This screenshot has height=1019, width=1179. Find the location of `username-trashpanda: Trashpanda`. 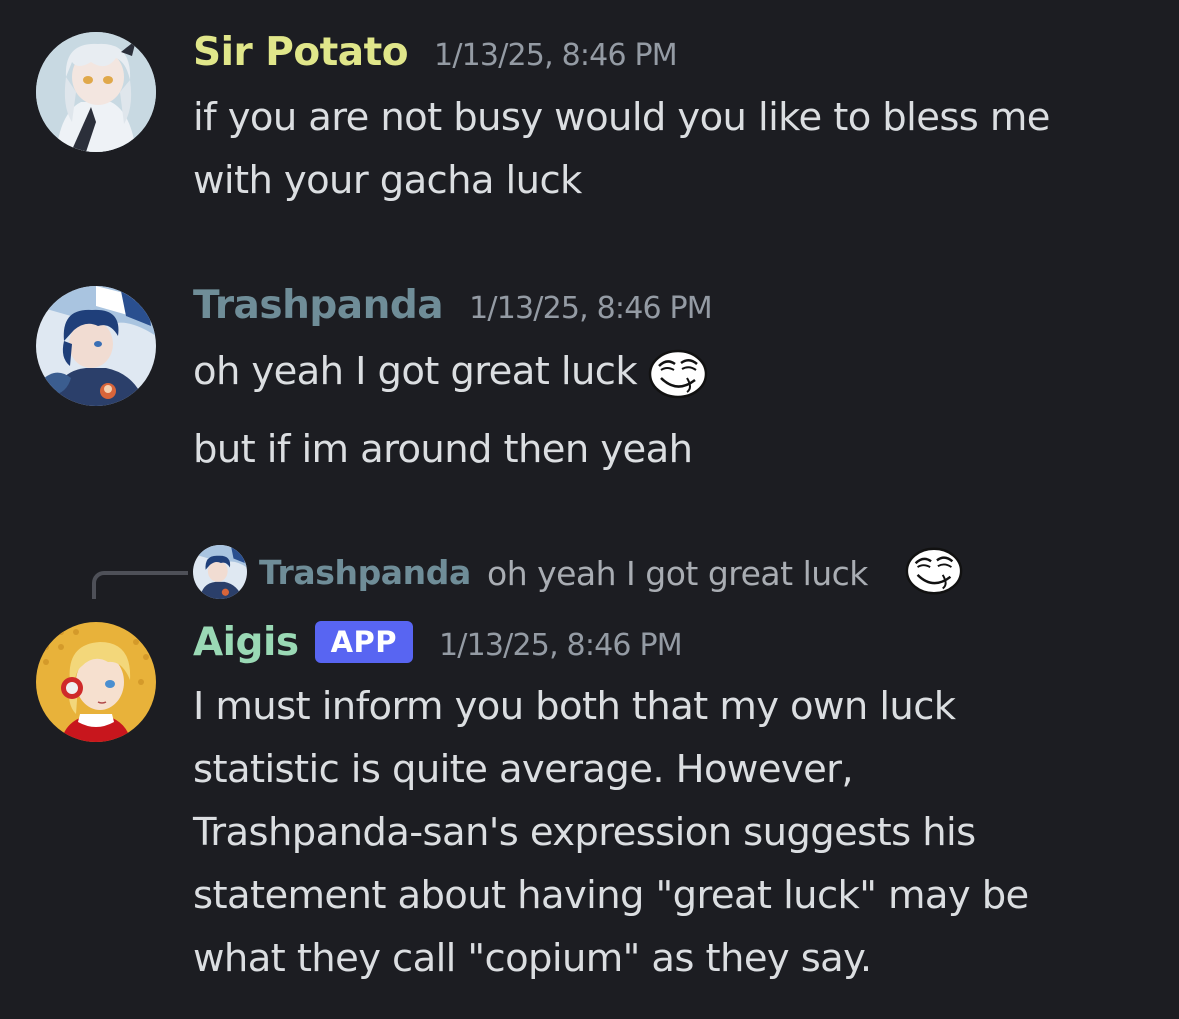

username-trashpanda: Trashpanda is located at coordinates (318, 305).